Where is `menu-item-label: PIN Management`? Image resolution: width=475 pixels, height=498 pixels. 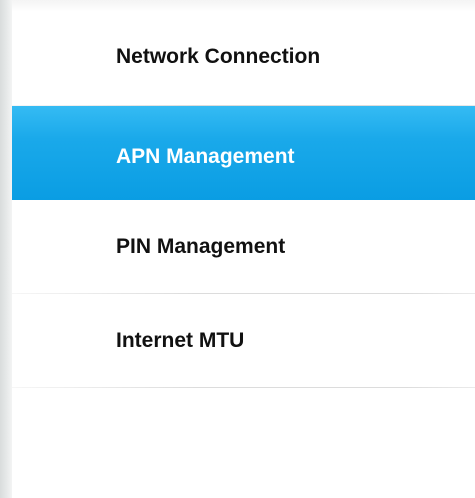 menu-item-label: PIN Management is located at coordinates (201, 246).